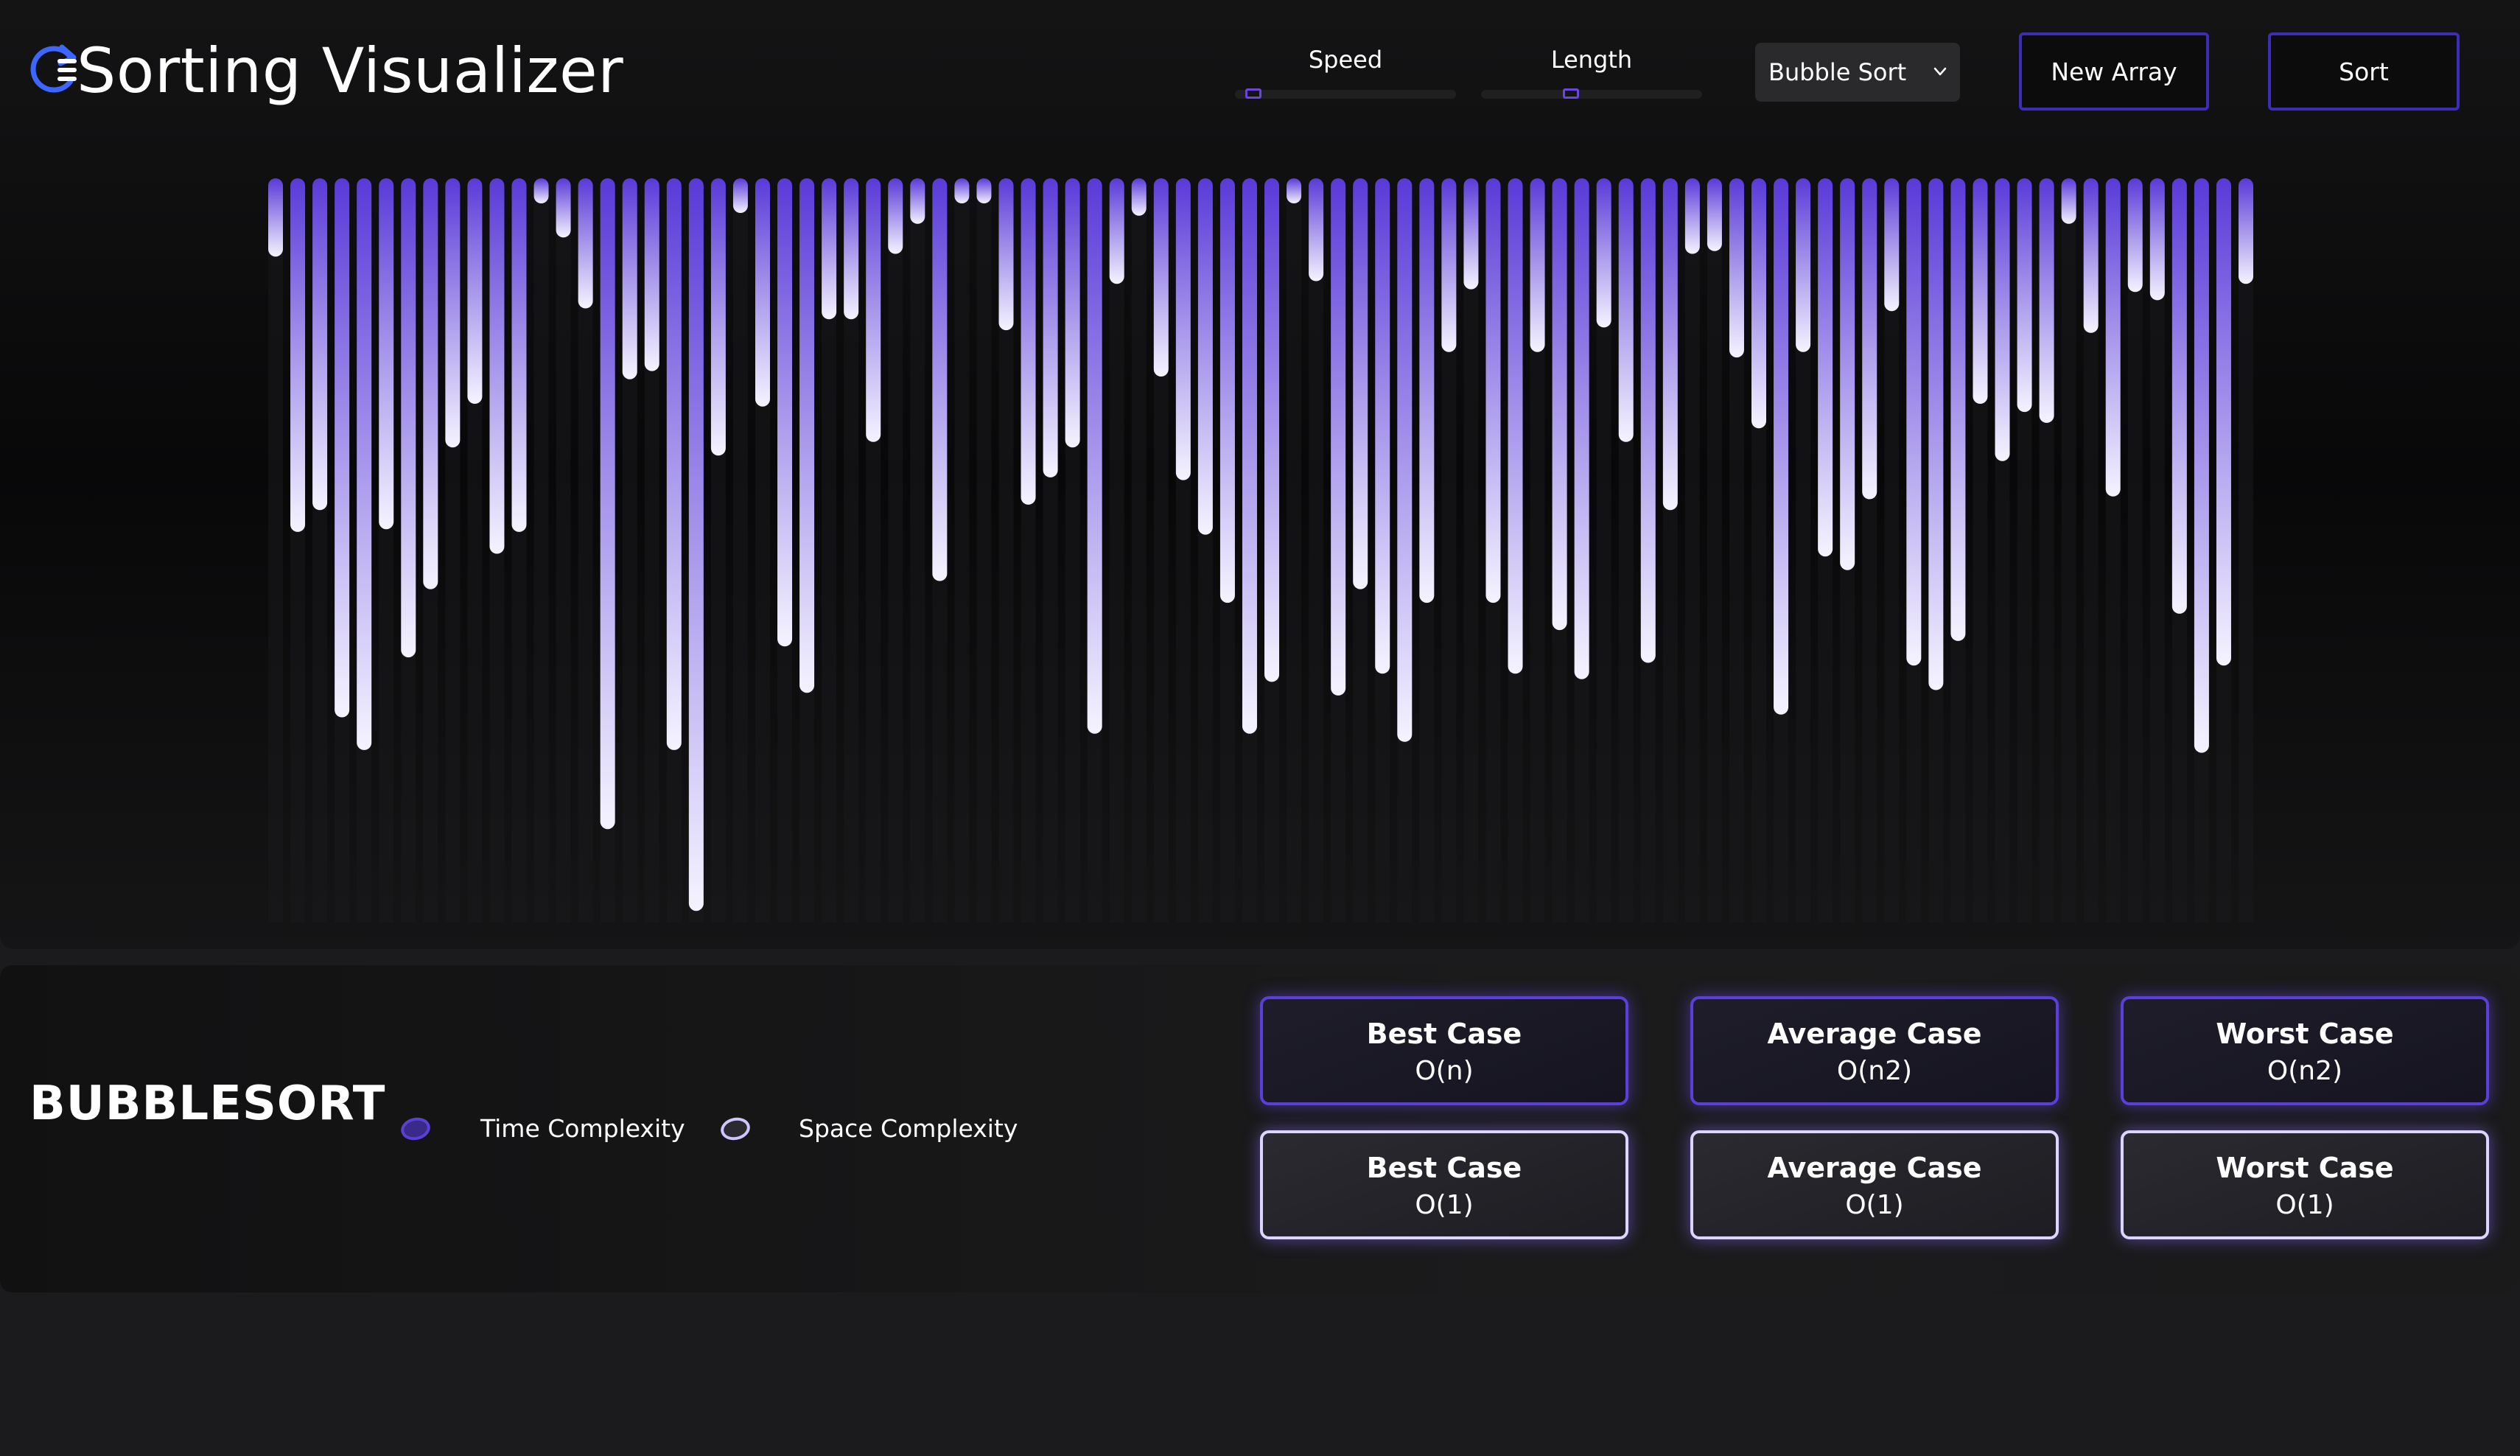 The image size is (2520, 1456). I want to click on sort-button: Sort, so click(2364, 71).